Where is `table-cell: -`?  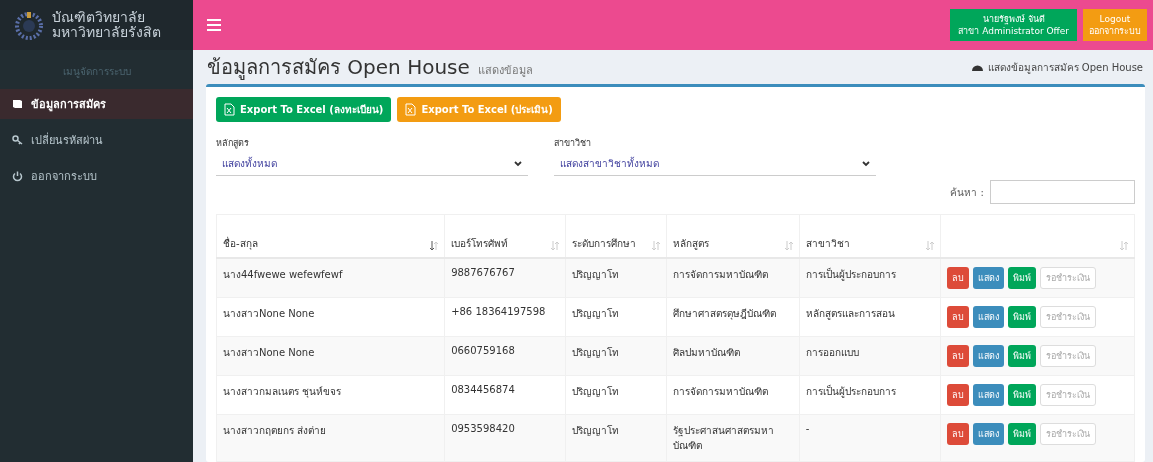 table-cell: - is located at coordinates (870, 438).